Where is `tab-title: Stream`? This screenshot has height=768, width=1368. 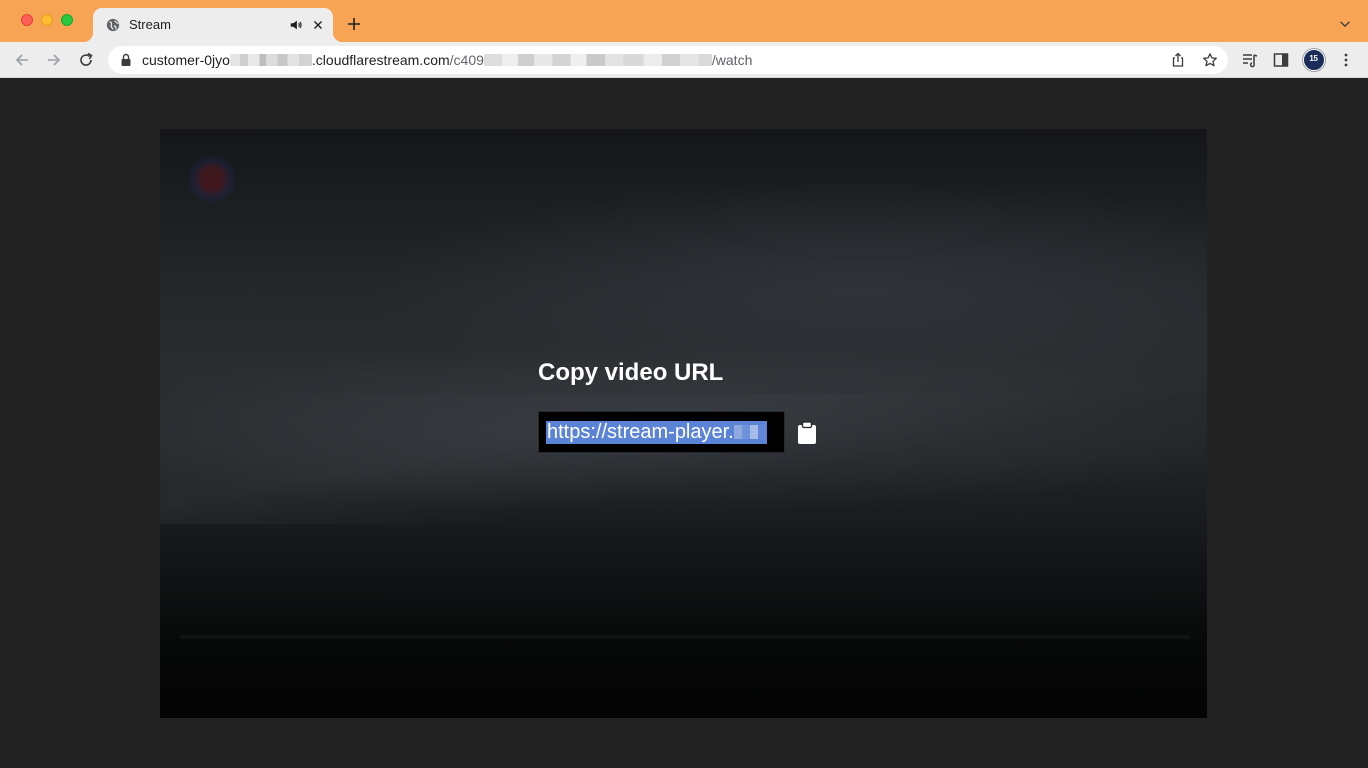 tab-title: Stream is located at coordinates (150, 24).